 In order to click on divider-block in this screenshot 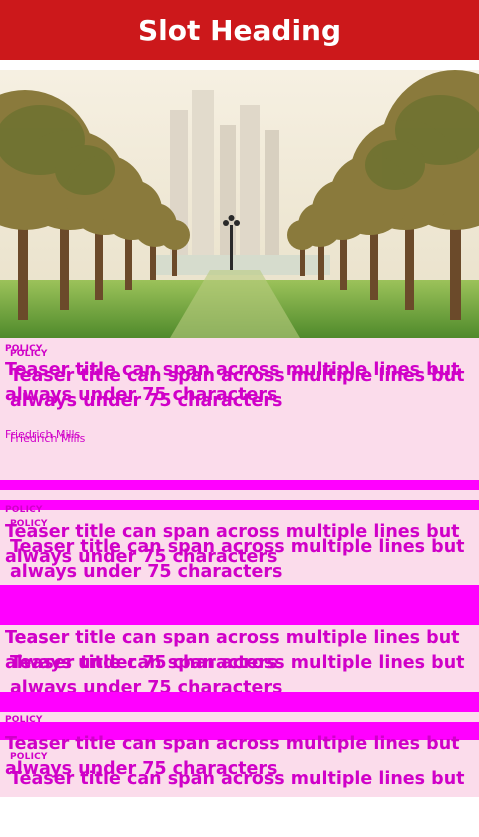, I will do `click(239, 605)`.